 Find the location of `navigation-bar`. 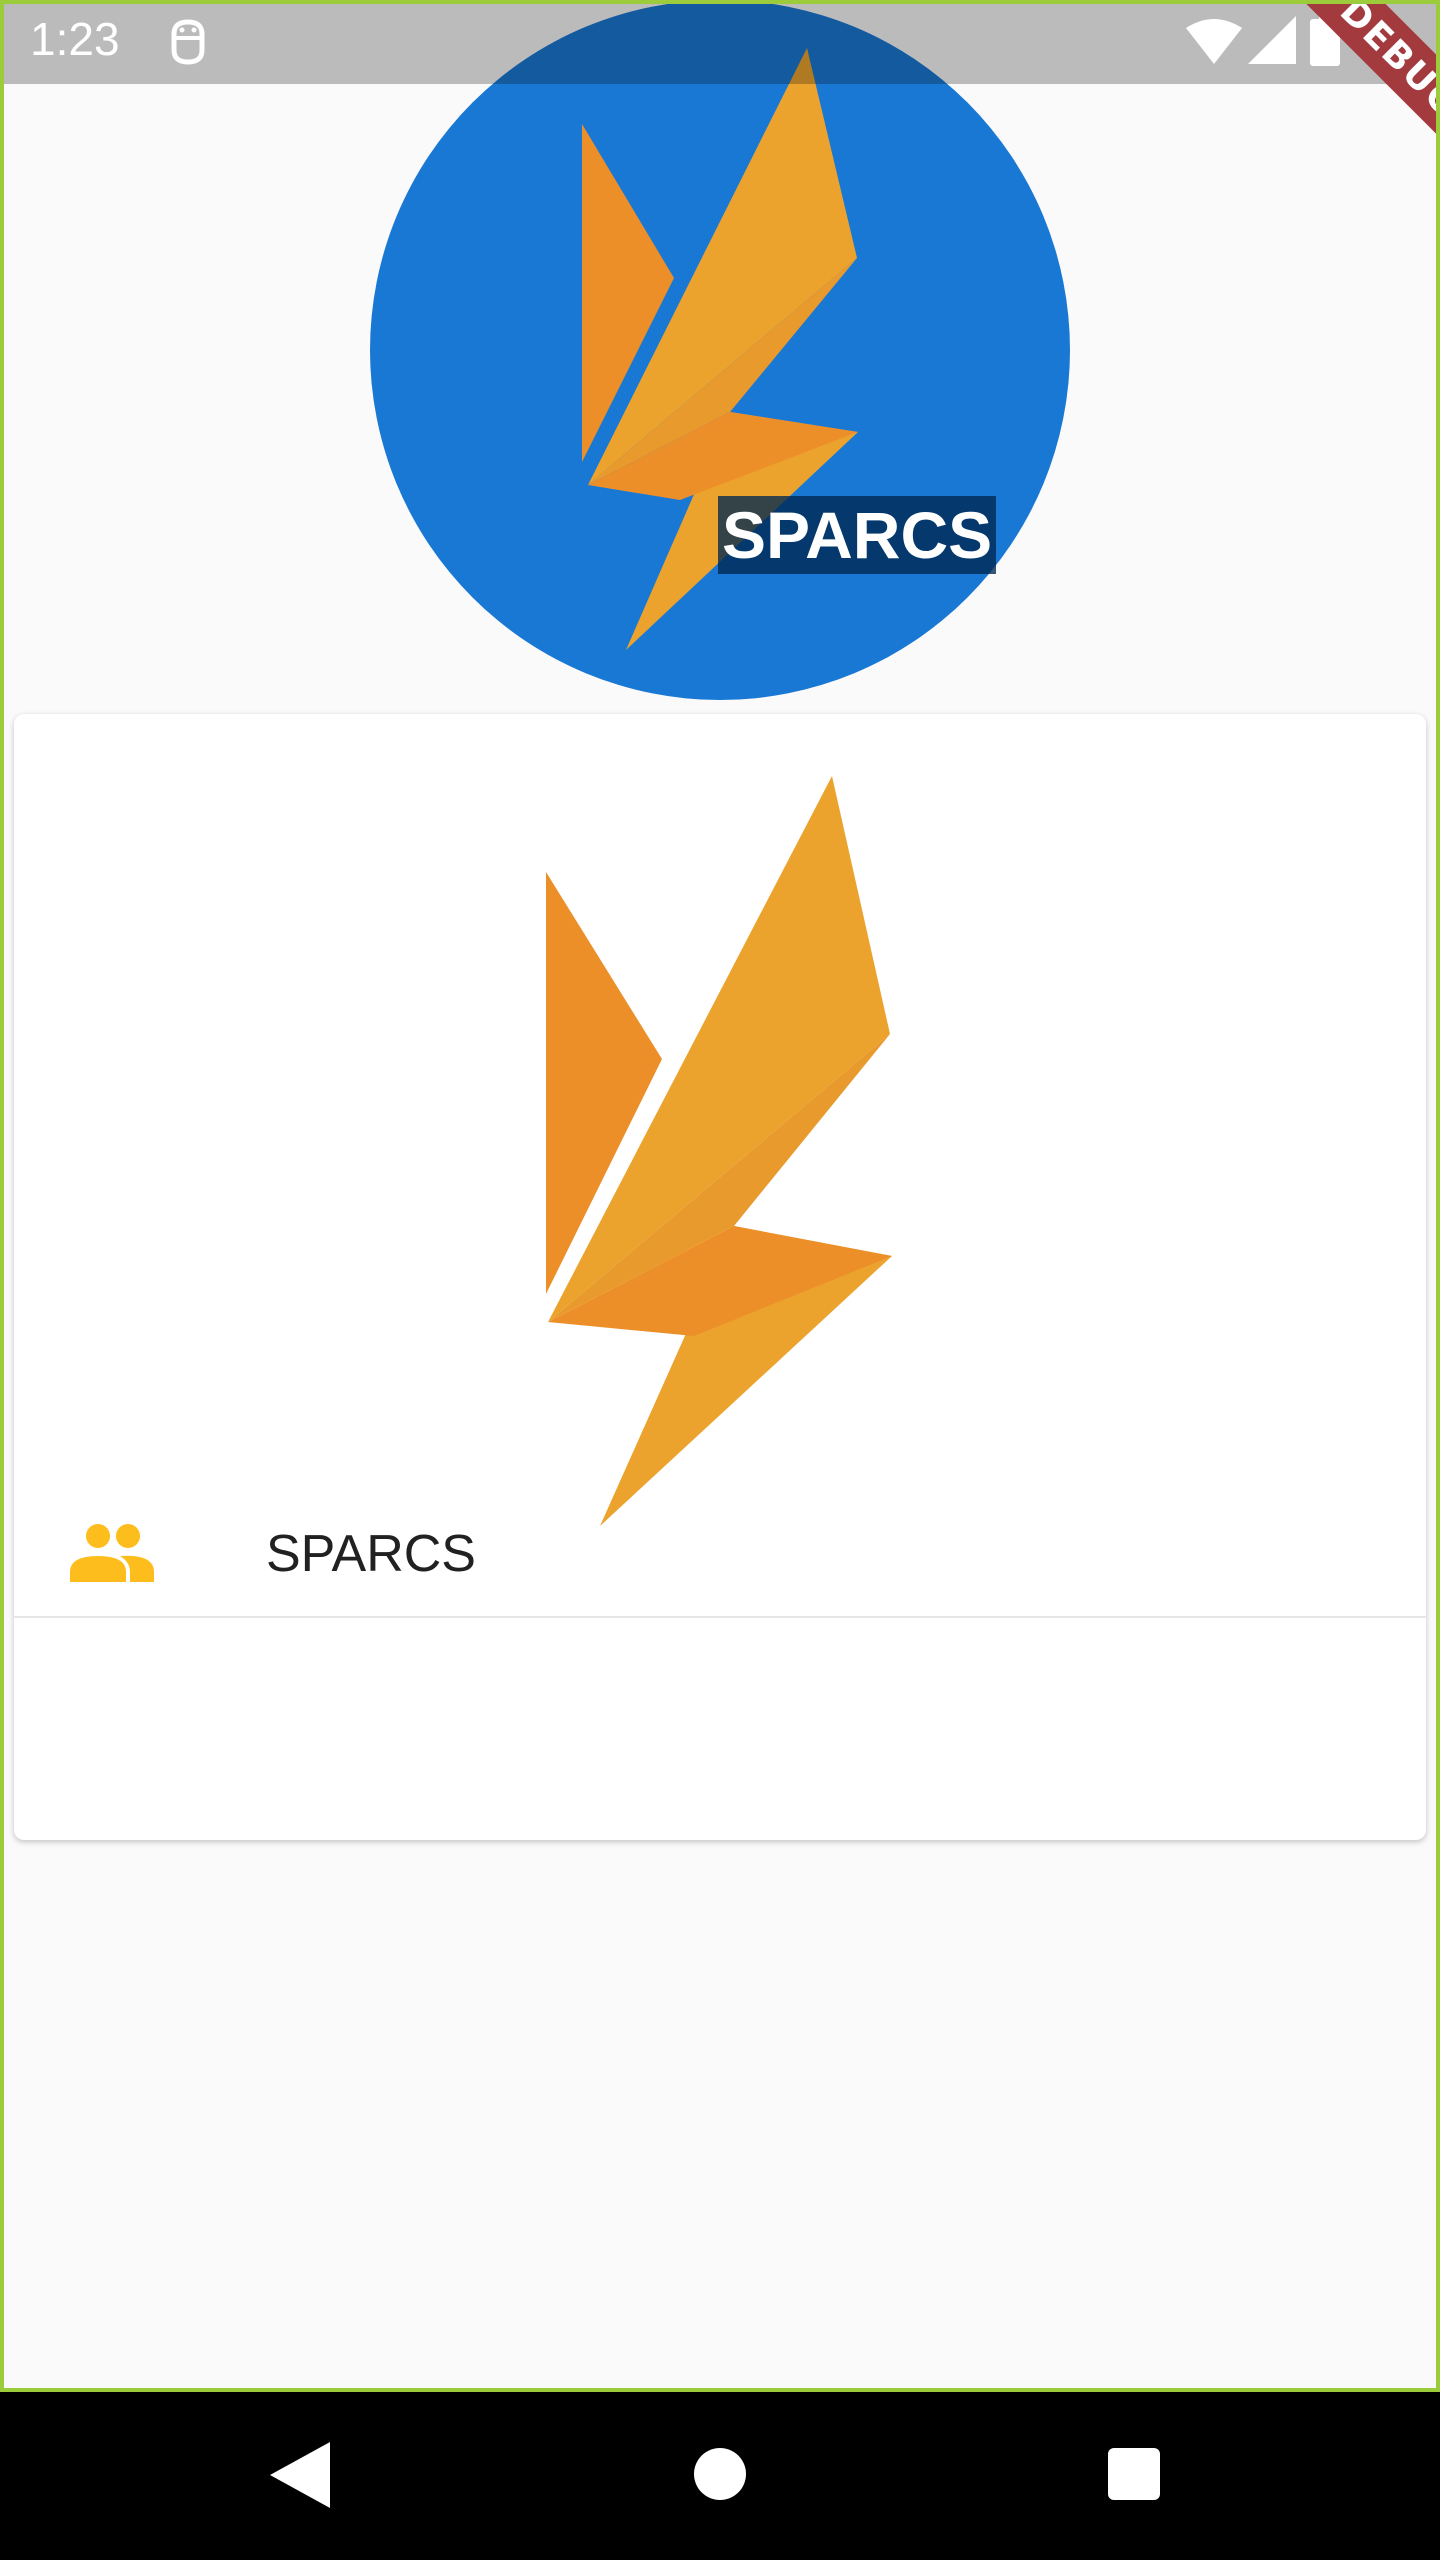

navigation-bar is located at coordinates (720, 2476).